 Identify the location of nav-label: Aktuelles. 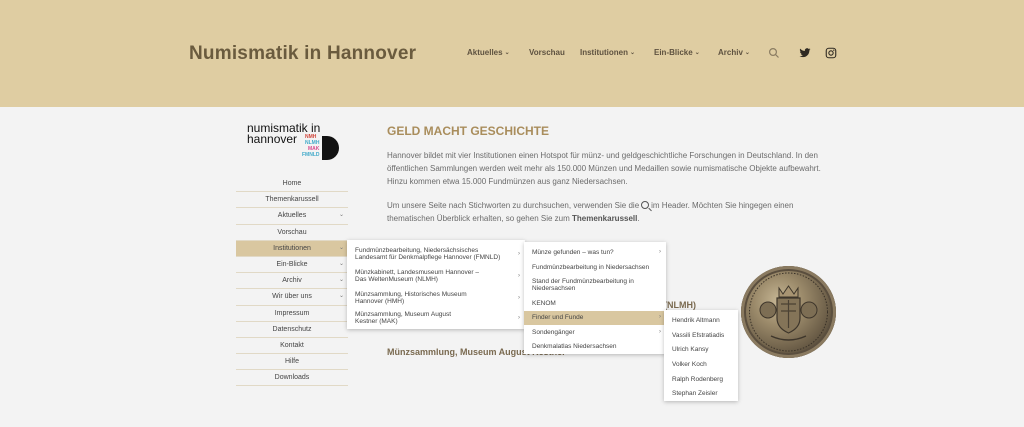
(485, 52).